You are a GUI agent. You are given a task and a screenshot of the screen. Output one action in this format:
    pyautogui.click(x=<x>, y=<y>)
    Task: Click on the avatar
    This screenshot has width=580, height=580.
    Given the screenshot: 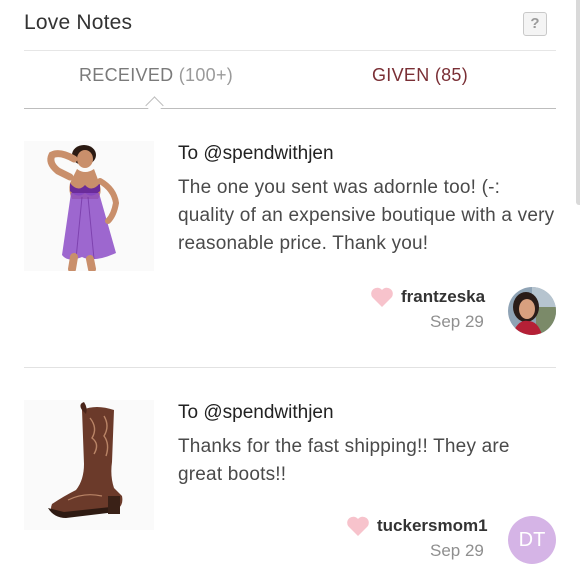 What is the action you would take?
    pyautogui.click(x=532, y=311)
    